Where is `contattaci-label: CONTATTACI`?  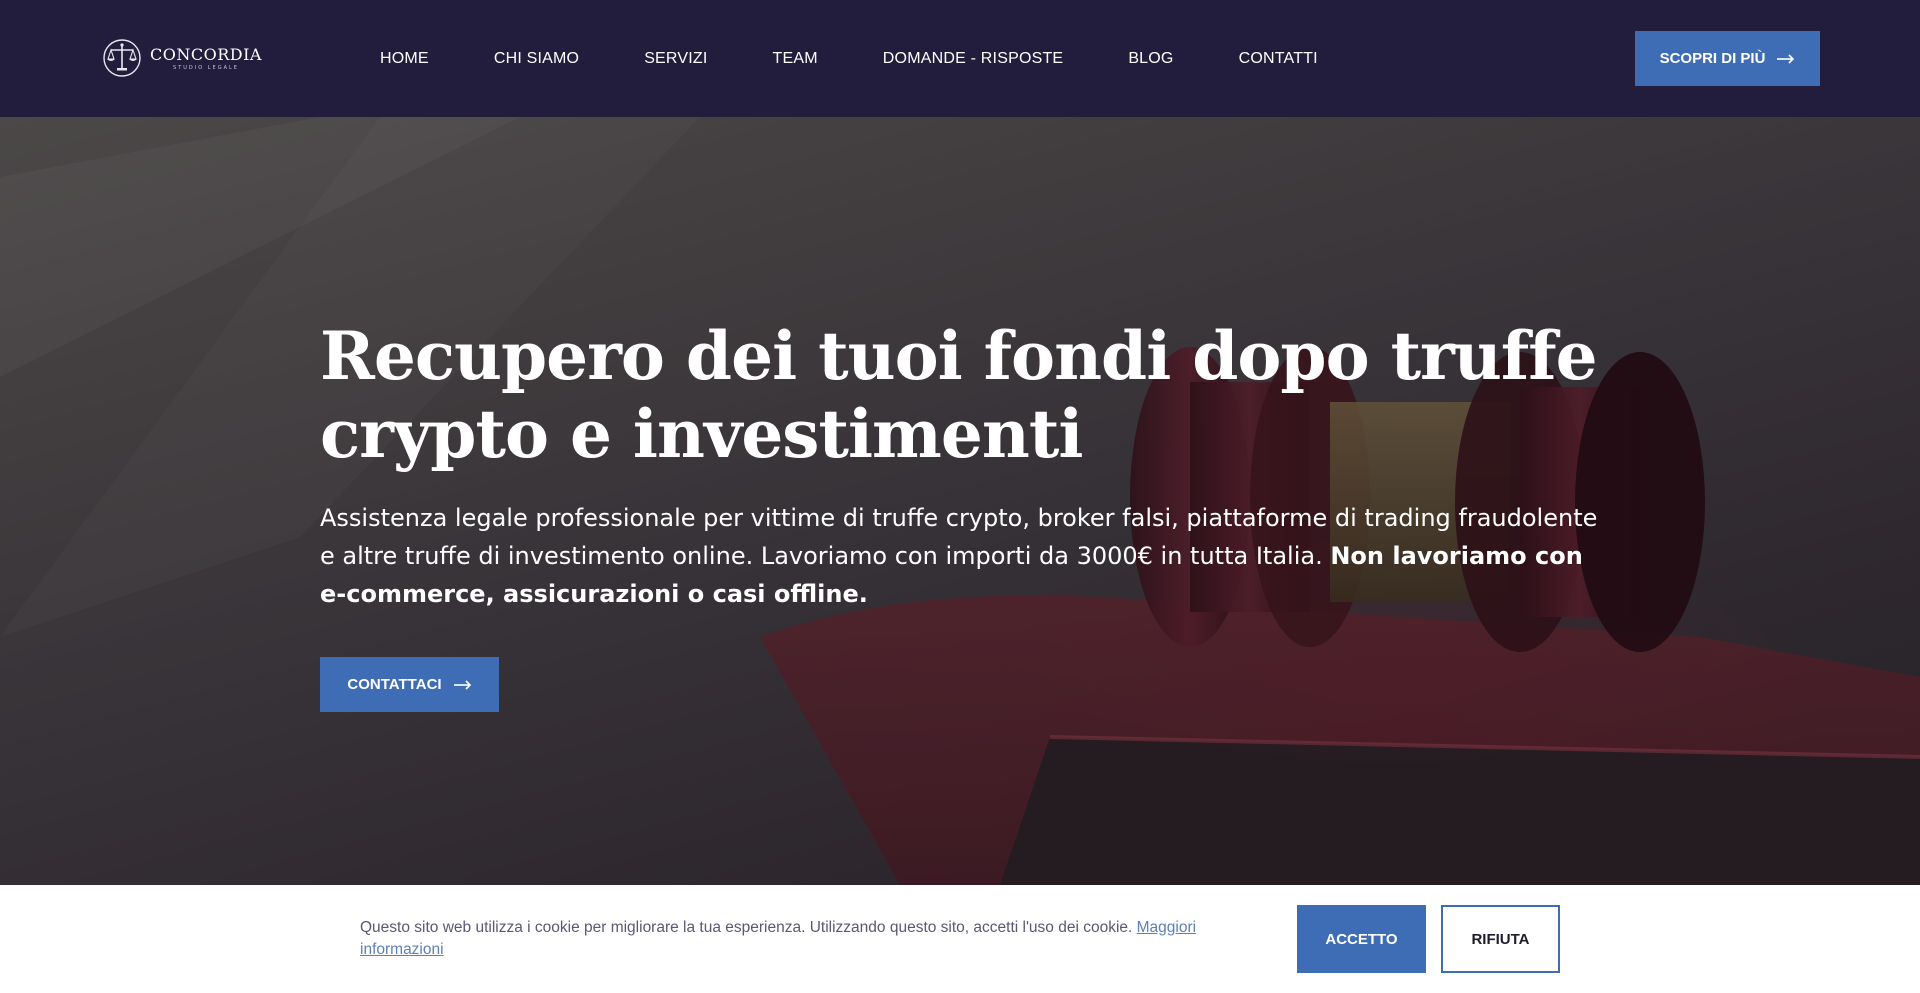 contattaci-label: CONTATTACI is located at coordinates (394, 684).